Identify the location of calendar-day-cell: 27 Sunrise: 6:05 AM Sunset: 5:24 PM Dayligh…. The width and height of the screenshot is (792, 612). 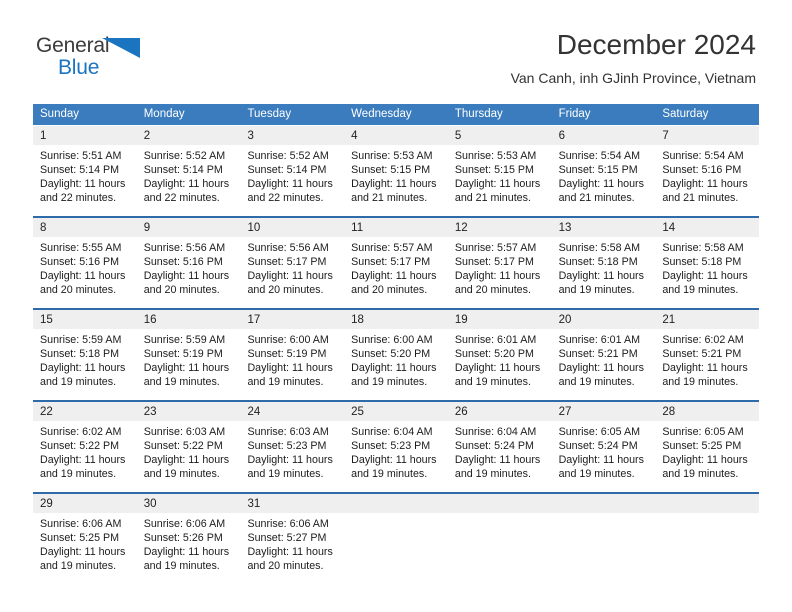
(603, 444).